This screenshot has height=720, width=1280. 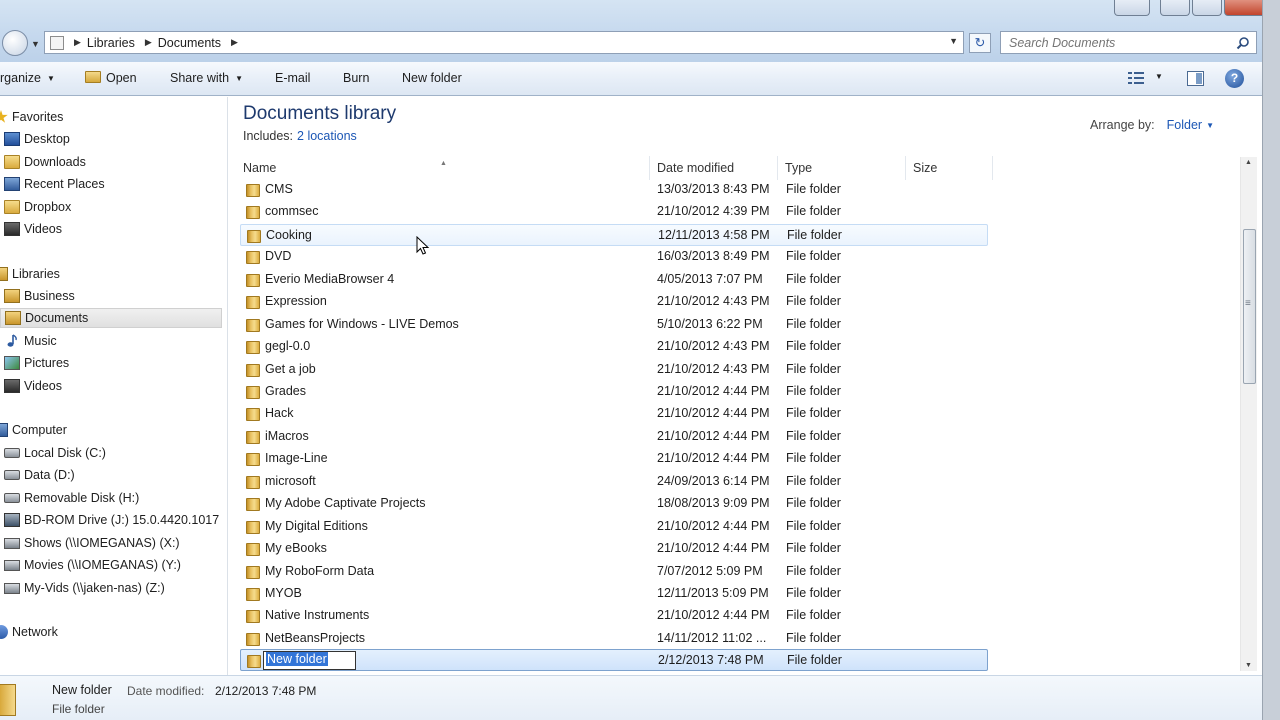 What do you see at coordinates (356, 78) in the screenshot?
I see `burn-button: Burn` at bounding box center [356, 78].